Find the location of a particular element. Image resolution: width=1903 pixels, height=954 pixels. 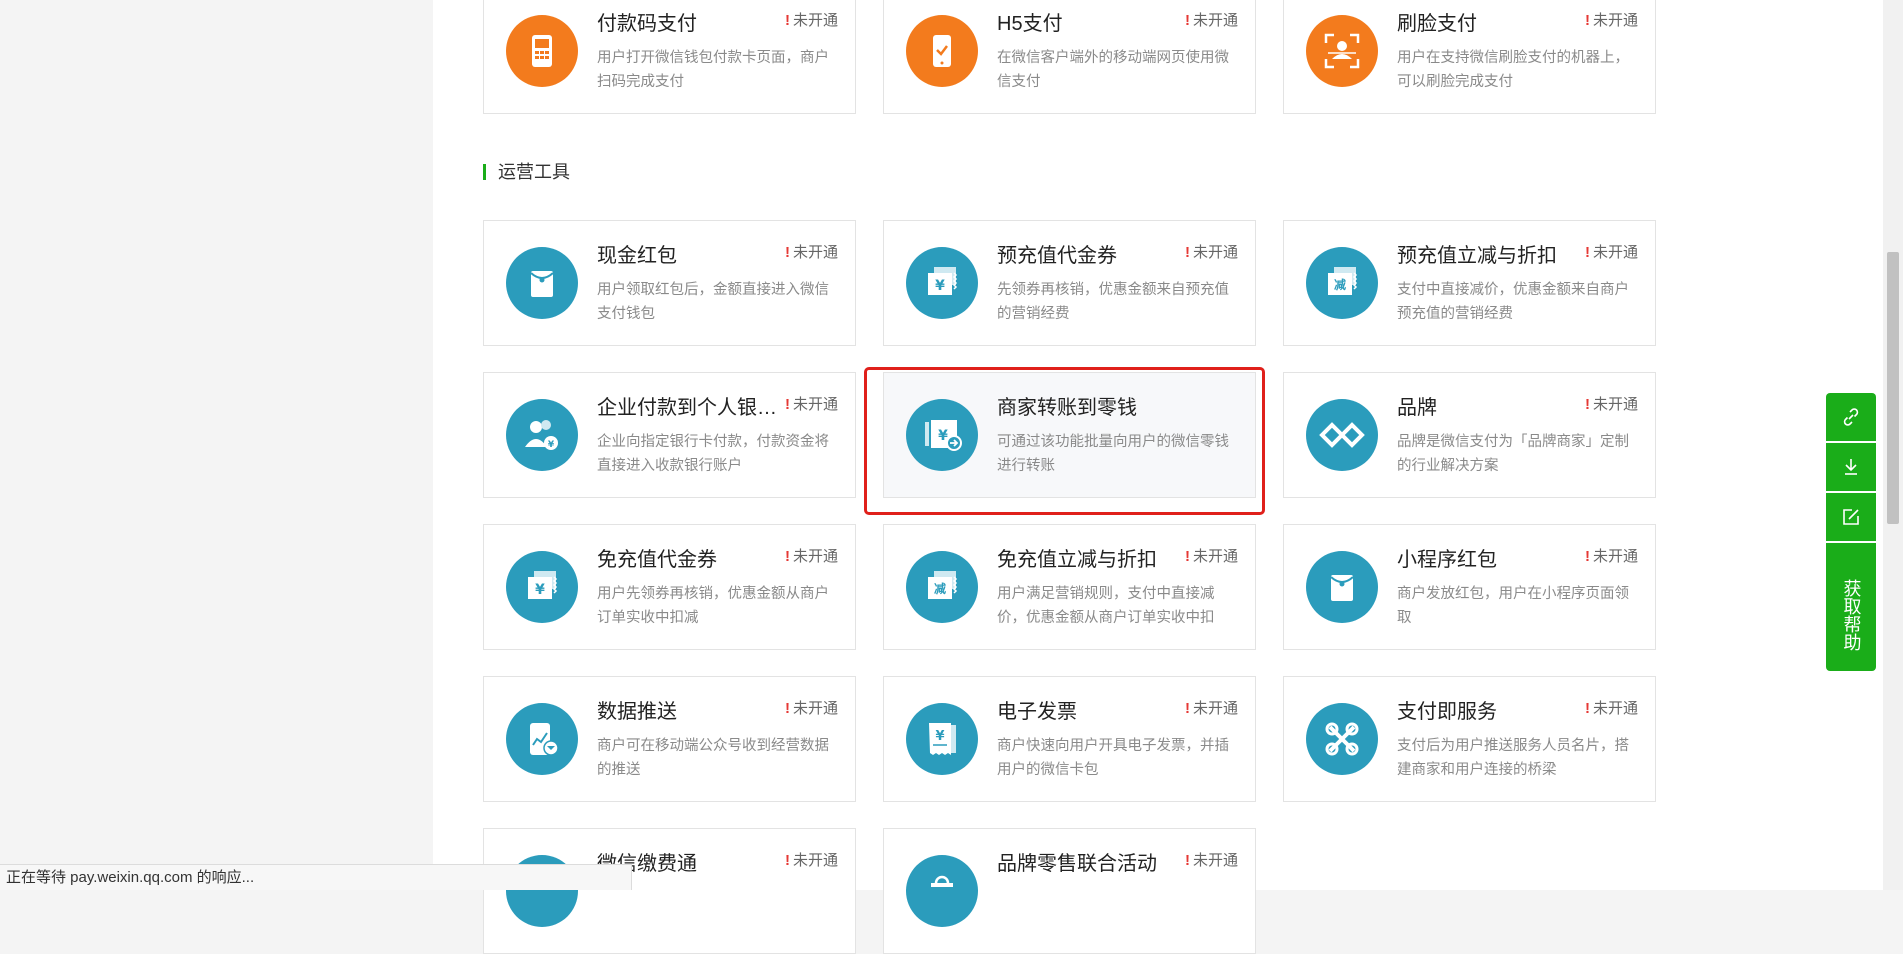

tool-card-free-voucher: ¥ 免充值代金券 ! 未开通 用户先领券再核销，优惠金额从商户订单实收中扣减 is located at coordinates (669, 587).